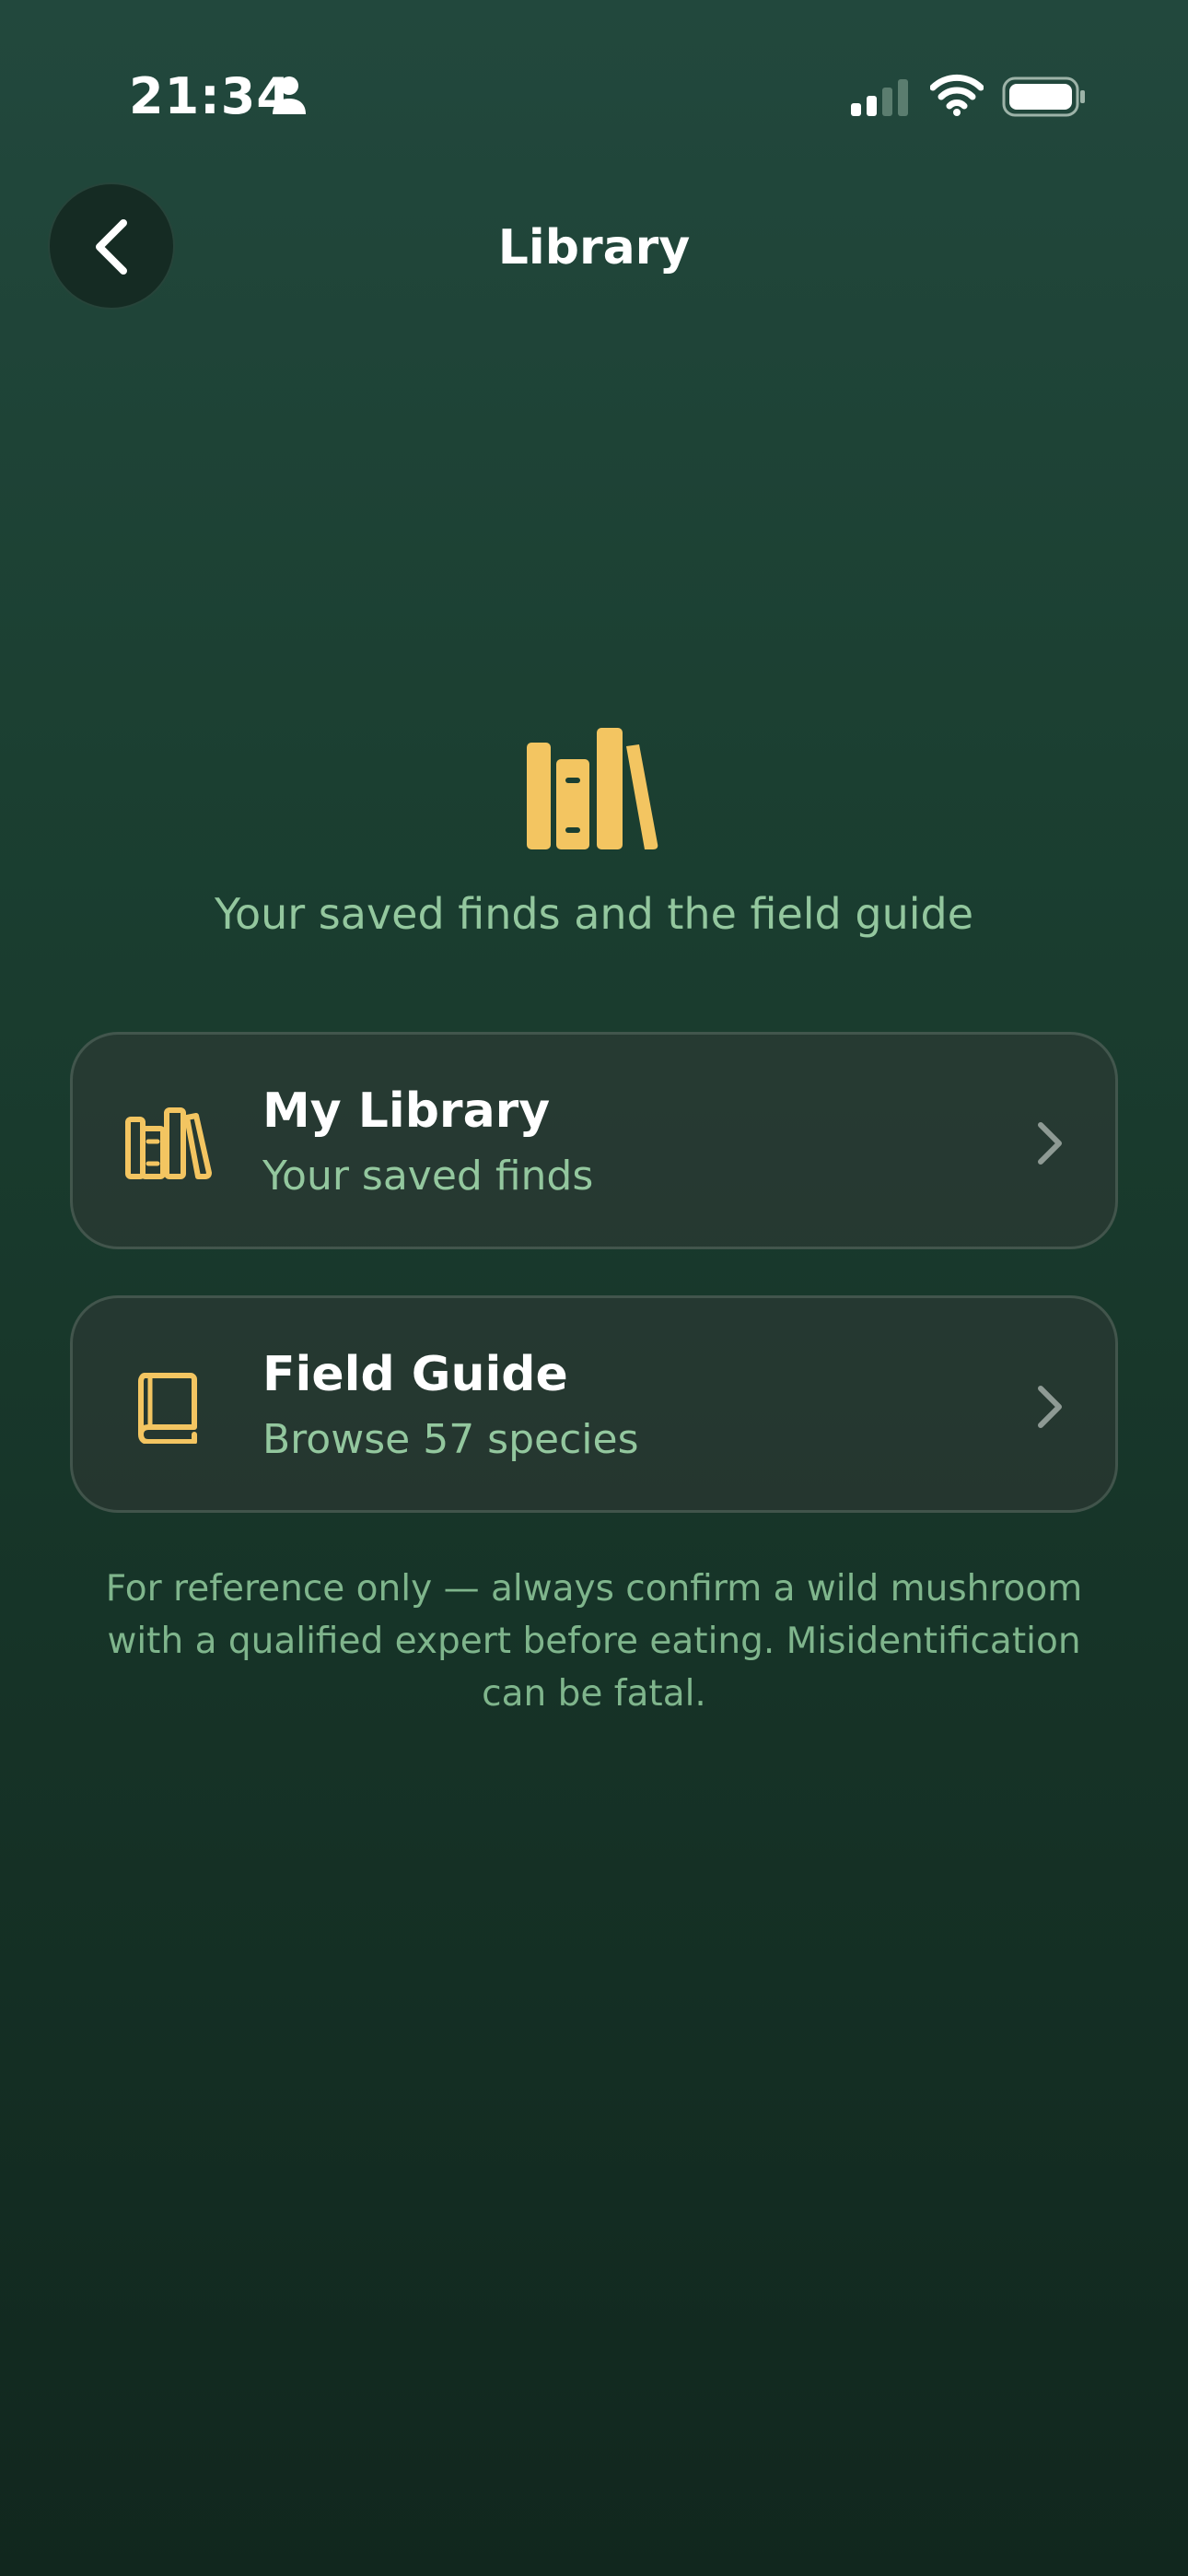 Image resolution: width=1188 pixels, height=2576 pixels. Describe the element at coordinates (289, 95) in the screenshot. I see `person-icon` at that location.